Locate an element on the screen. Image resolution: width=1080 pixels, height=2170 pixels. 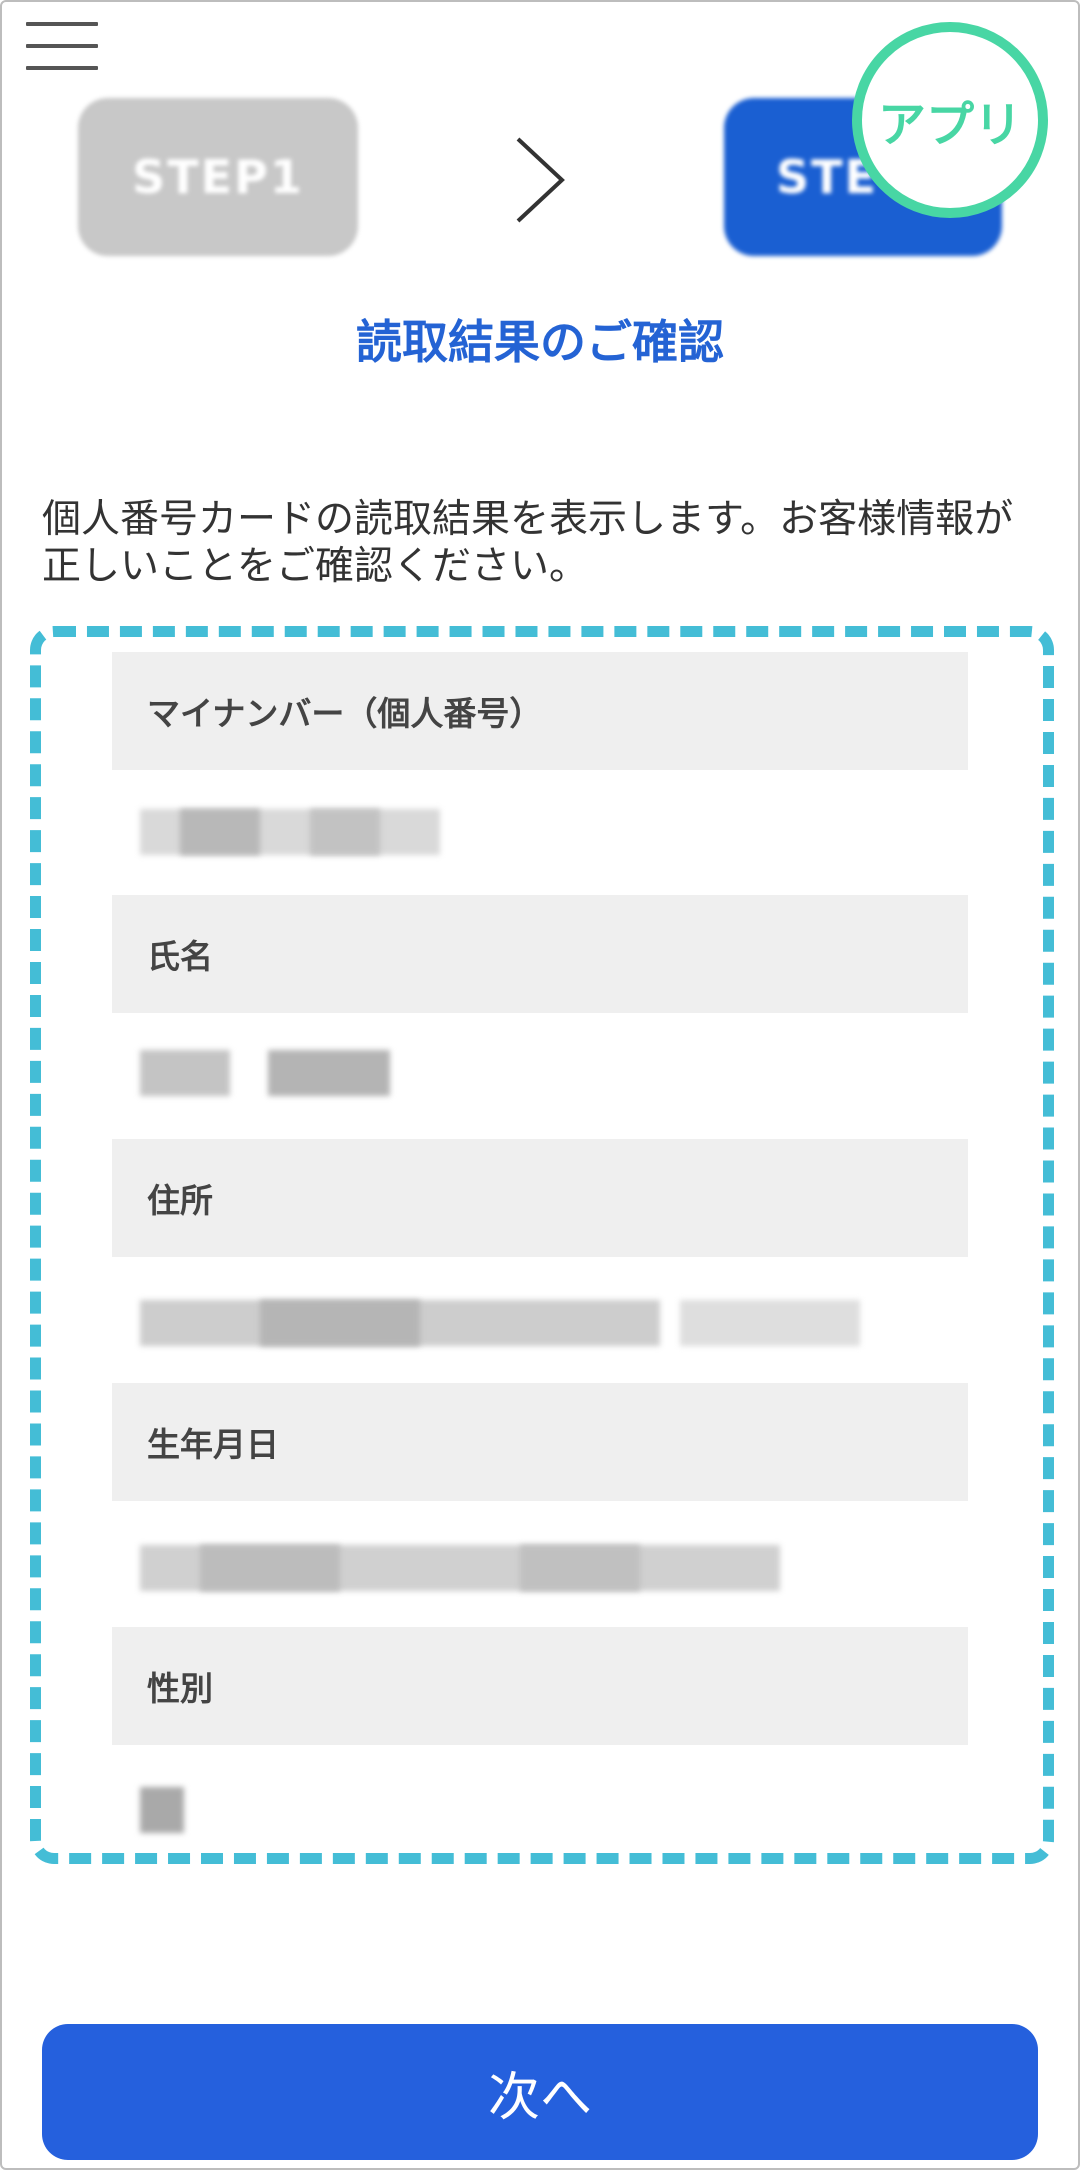
next-button: 次へ is located at coordinates (540, 2092).